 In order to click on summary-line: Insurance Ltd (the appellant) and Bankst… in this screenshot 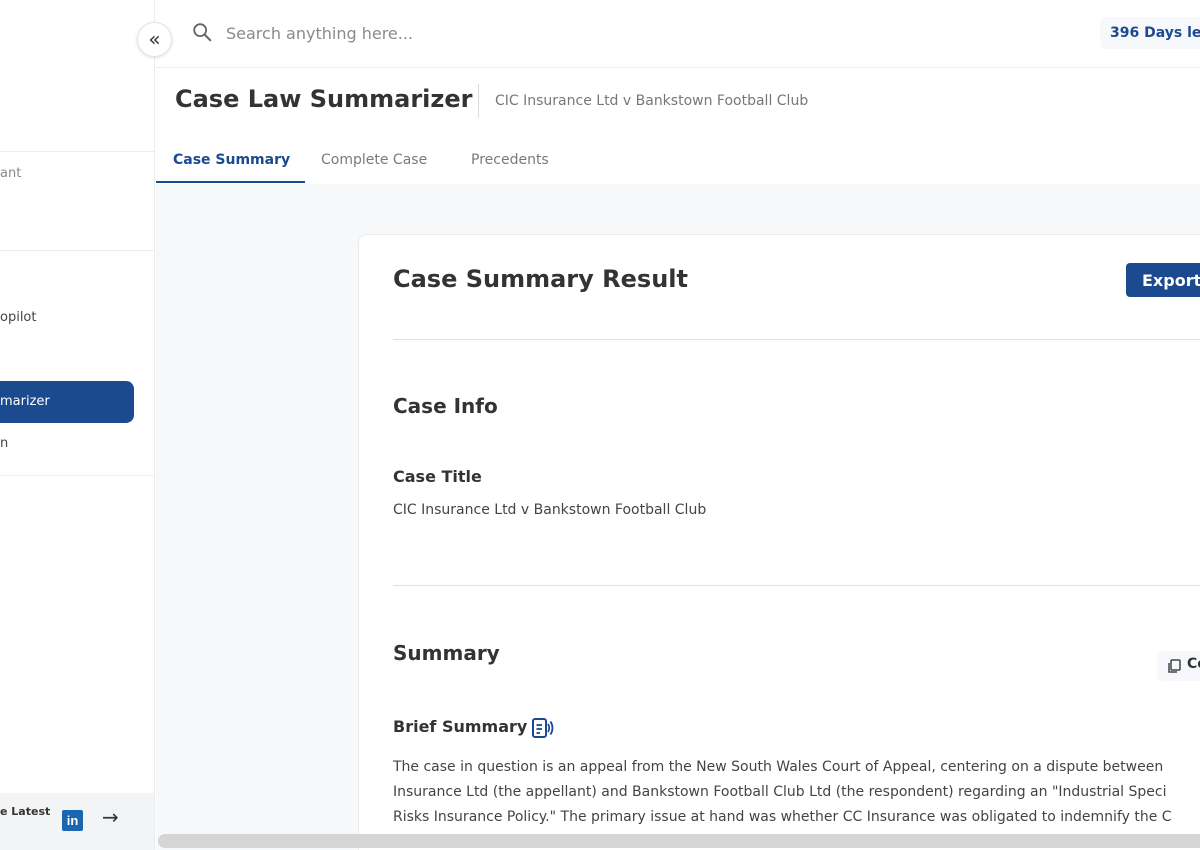, I will do `click(780, 792)`.